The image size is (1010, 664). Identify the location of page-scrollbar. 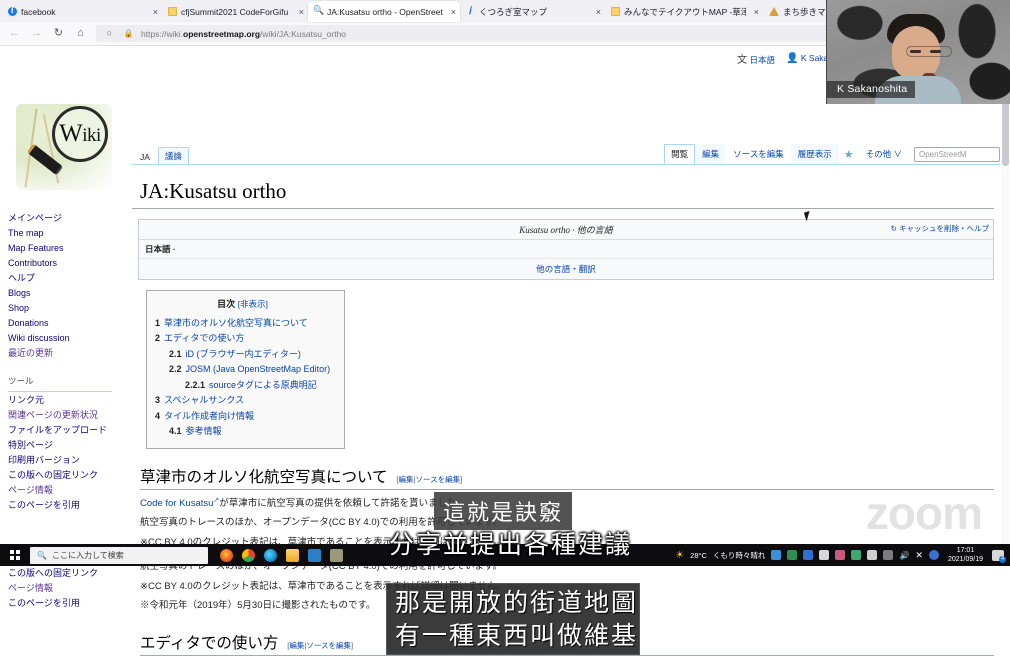
(1005, 296).